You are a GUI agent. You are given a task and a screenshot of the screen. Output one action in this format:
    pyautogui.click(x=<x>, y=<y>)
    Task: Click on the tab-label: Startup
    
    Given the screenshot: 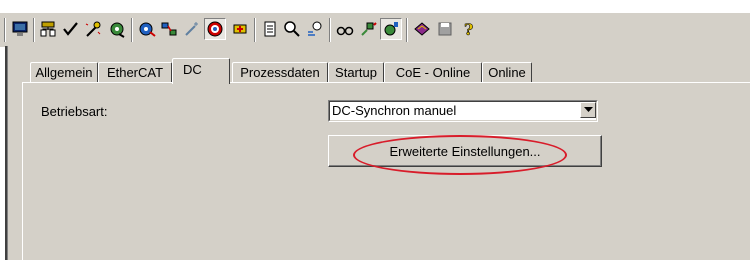 What is the action you would take?
    pyautogui.click(x=356, y=72)
    